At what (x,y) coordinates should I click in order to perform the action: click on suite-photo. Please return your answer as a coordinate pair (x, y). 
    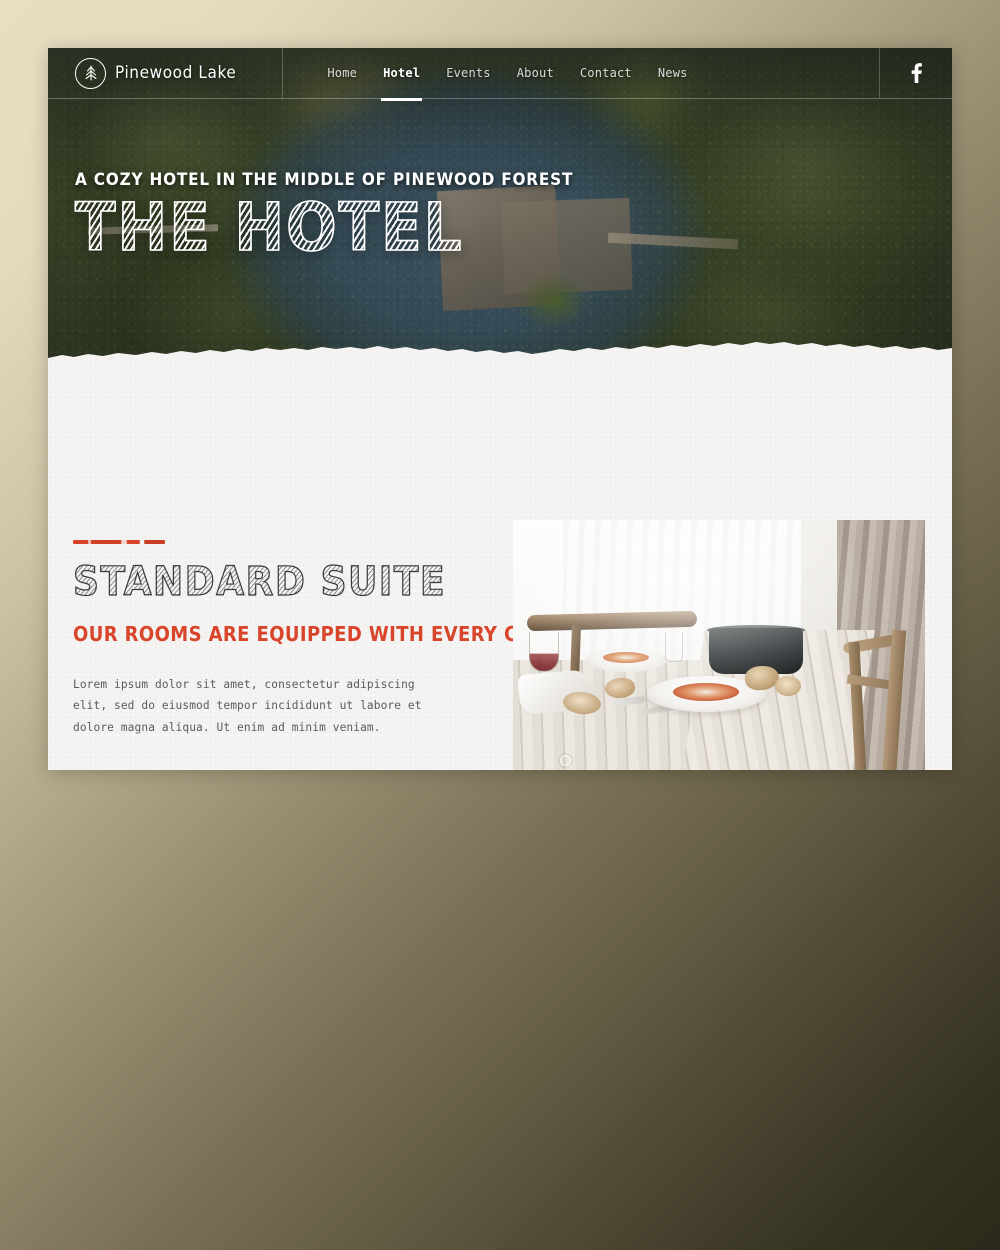
    Looking at the image, I should click on (719, 645).